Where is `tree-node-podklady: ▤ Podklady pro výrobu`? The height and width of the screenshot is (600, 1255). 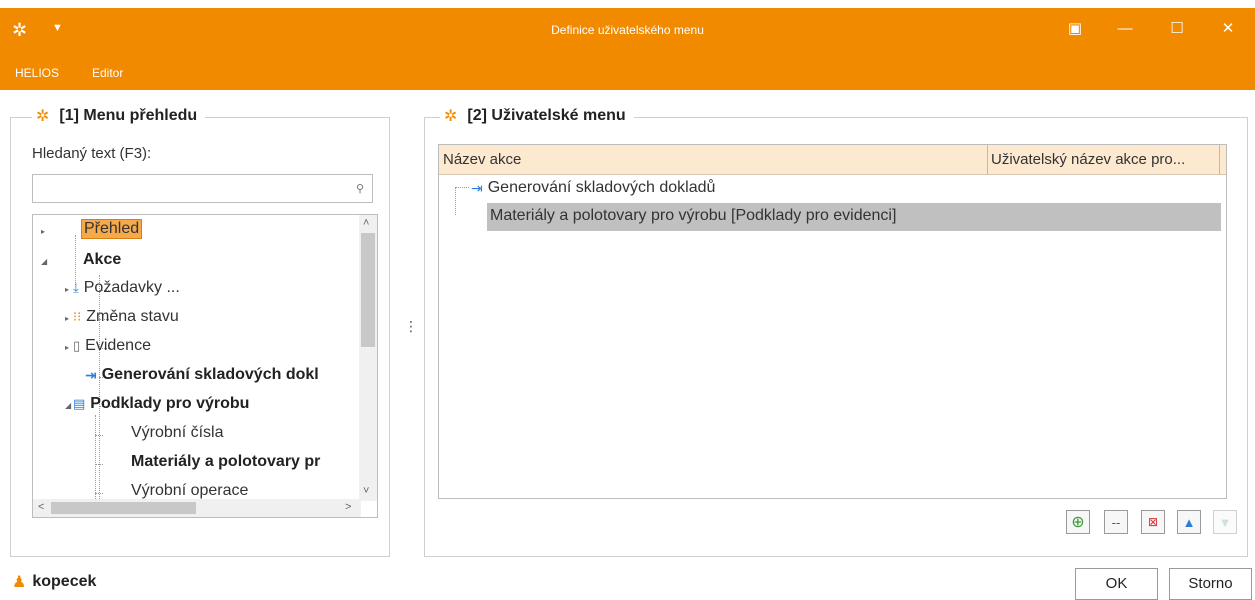
tree-node-podklady: ▤ Podklady pro výrobu is located at coordinates (161, 404).